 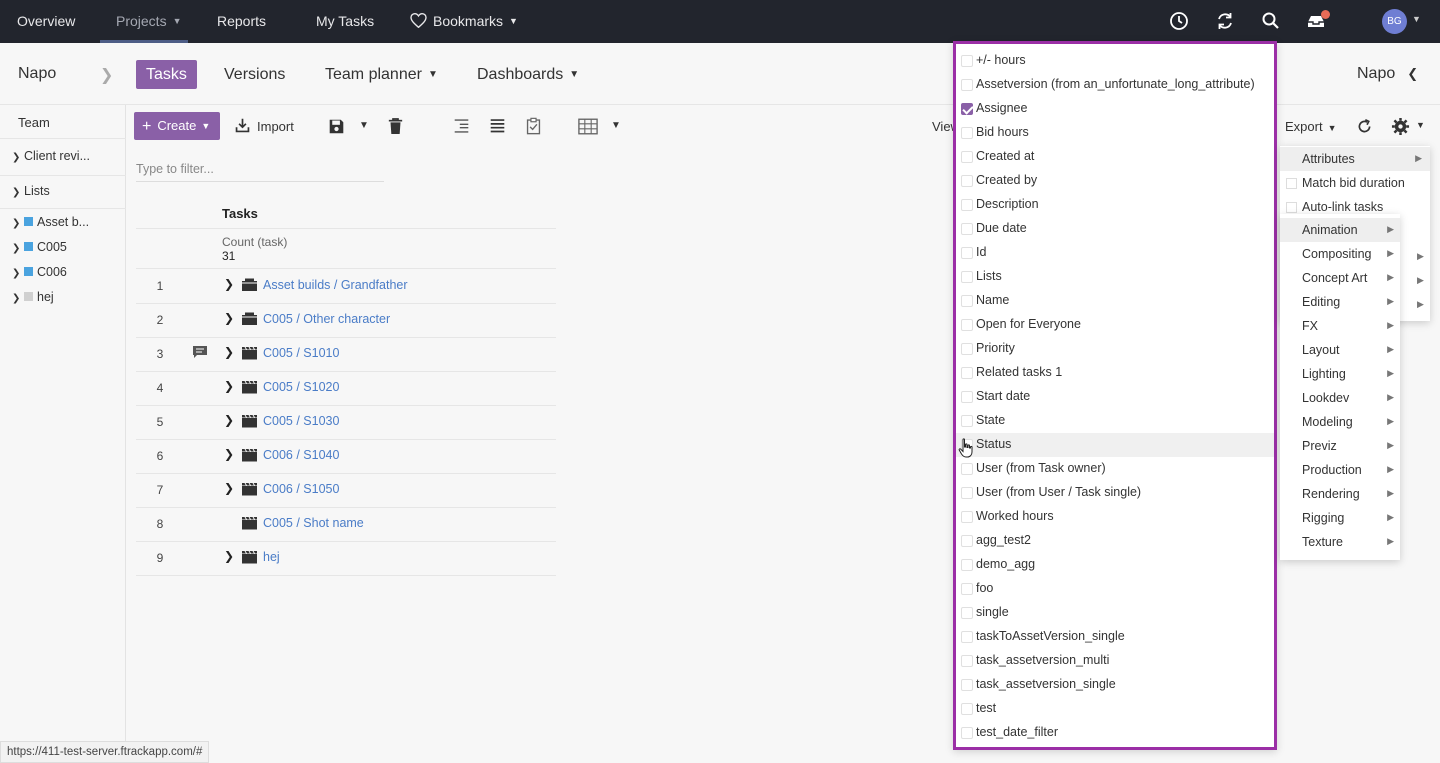 I want to click on task-link: C005 / Other character, so click(x=326, y=319).